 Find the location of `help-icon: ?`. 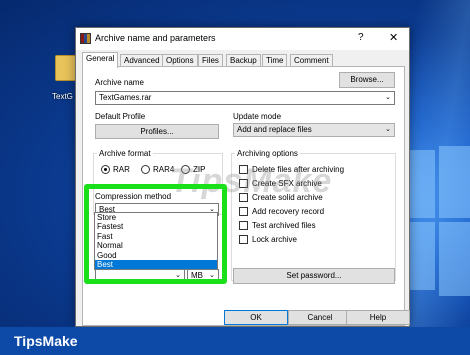

help-icon: ? is located at coordinates (361, 37).